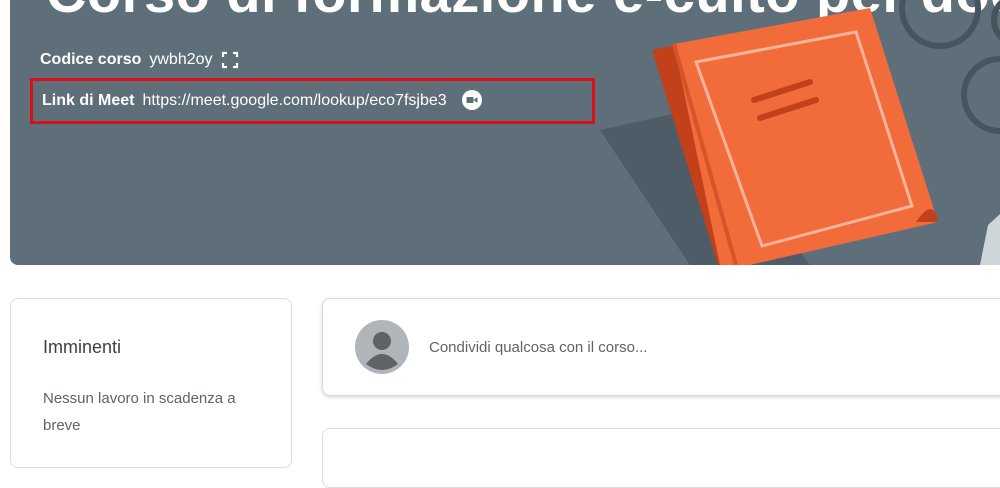  Describe the element at coordinates (230, 60) in the screenshot. I see `fullscreen-icon` at that location.